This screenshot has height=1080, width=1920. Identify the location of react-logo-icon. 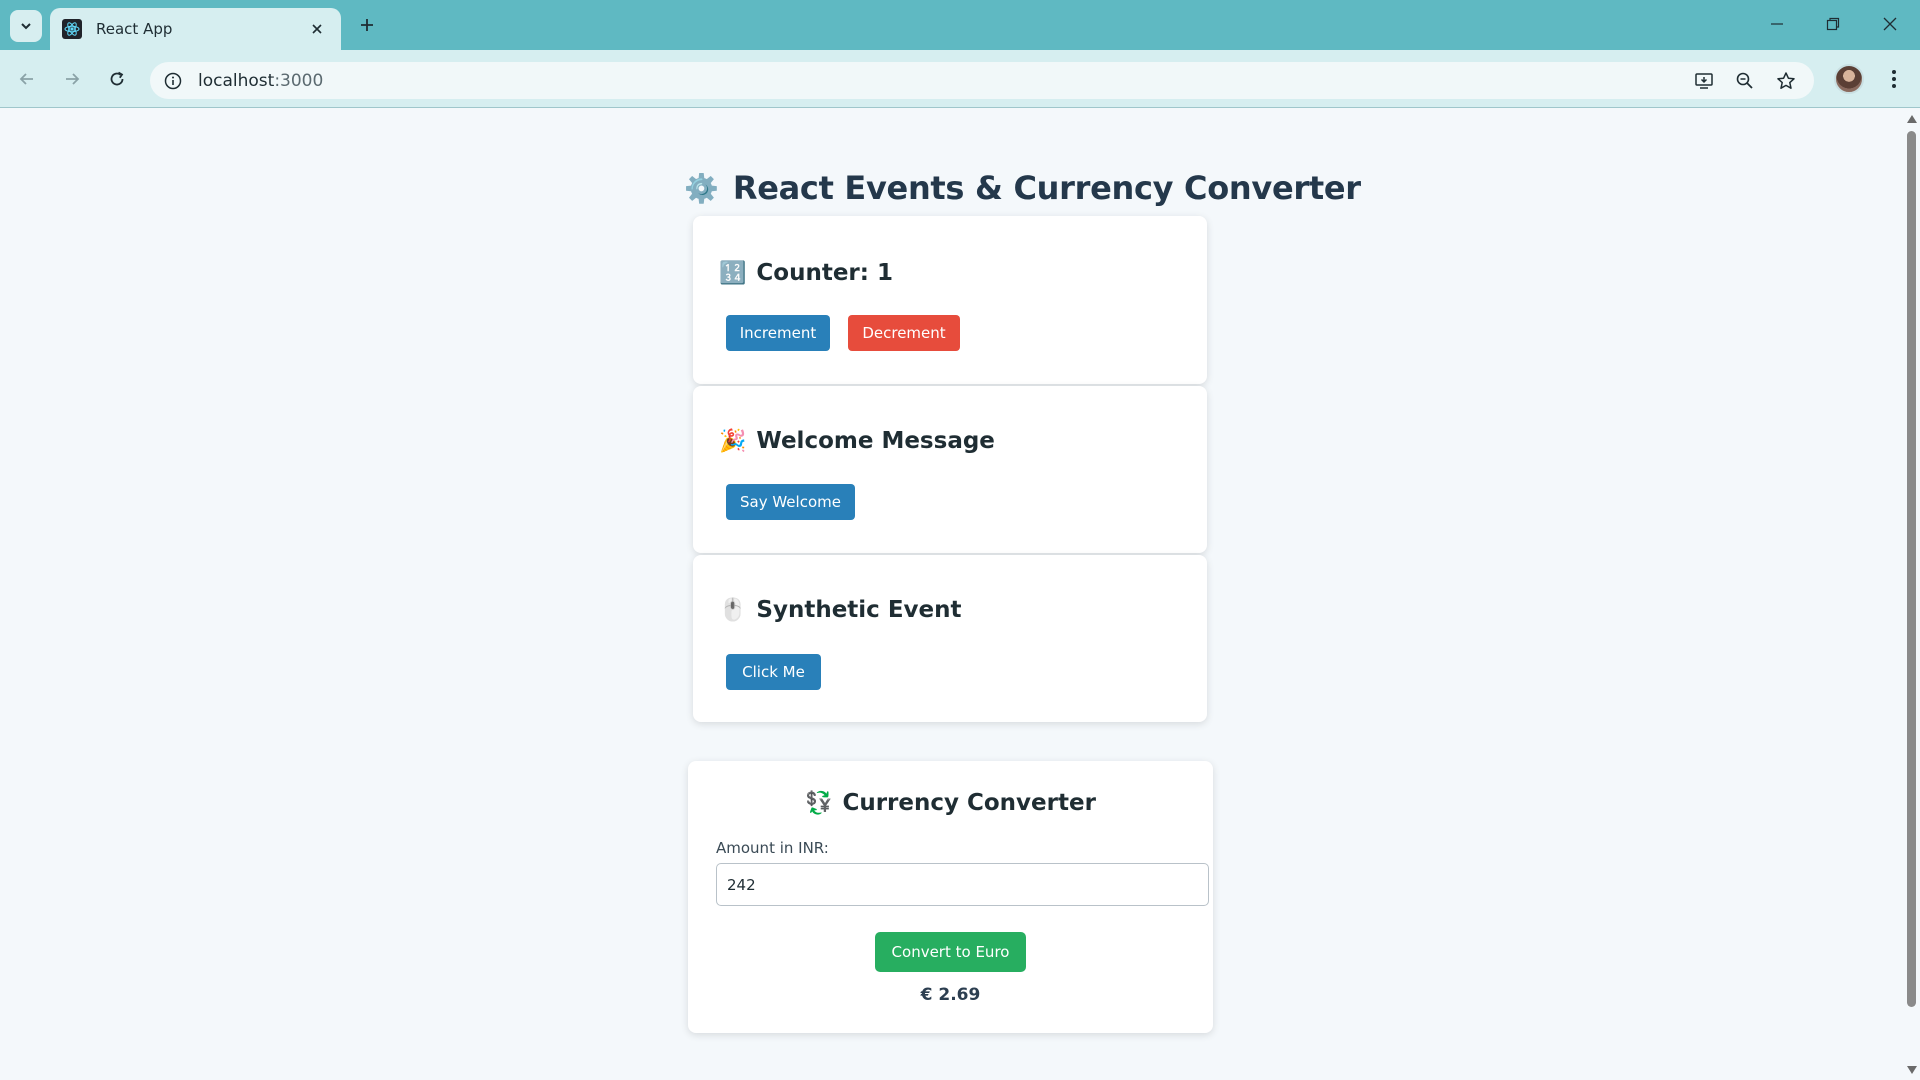
(72, 29).